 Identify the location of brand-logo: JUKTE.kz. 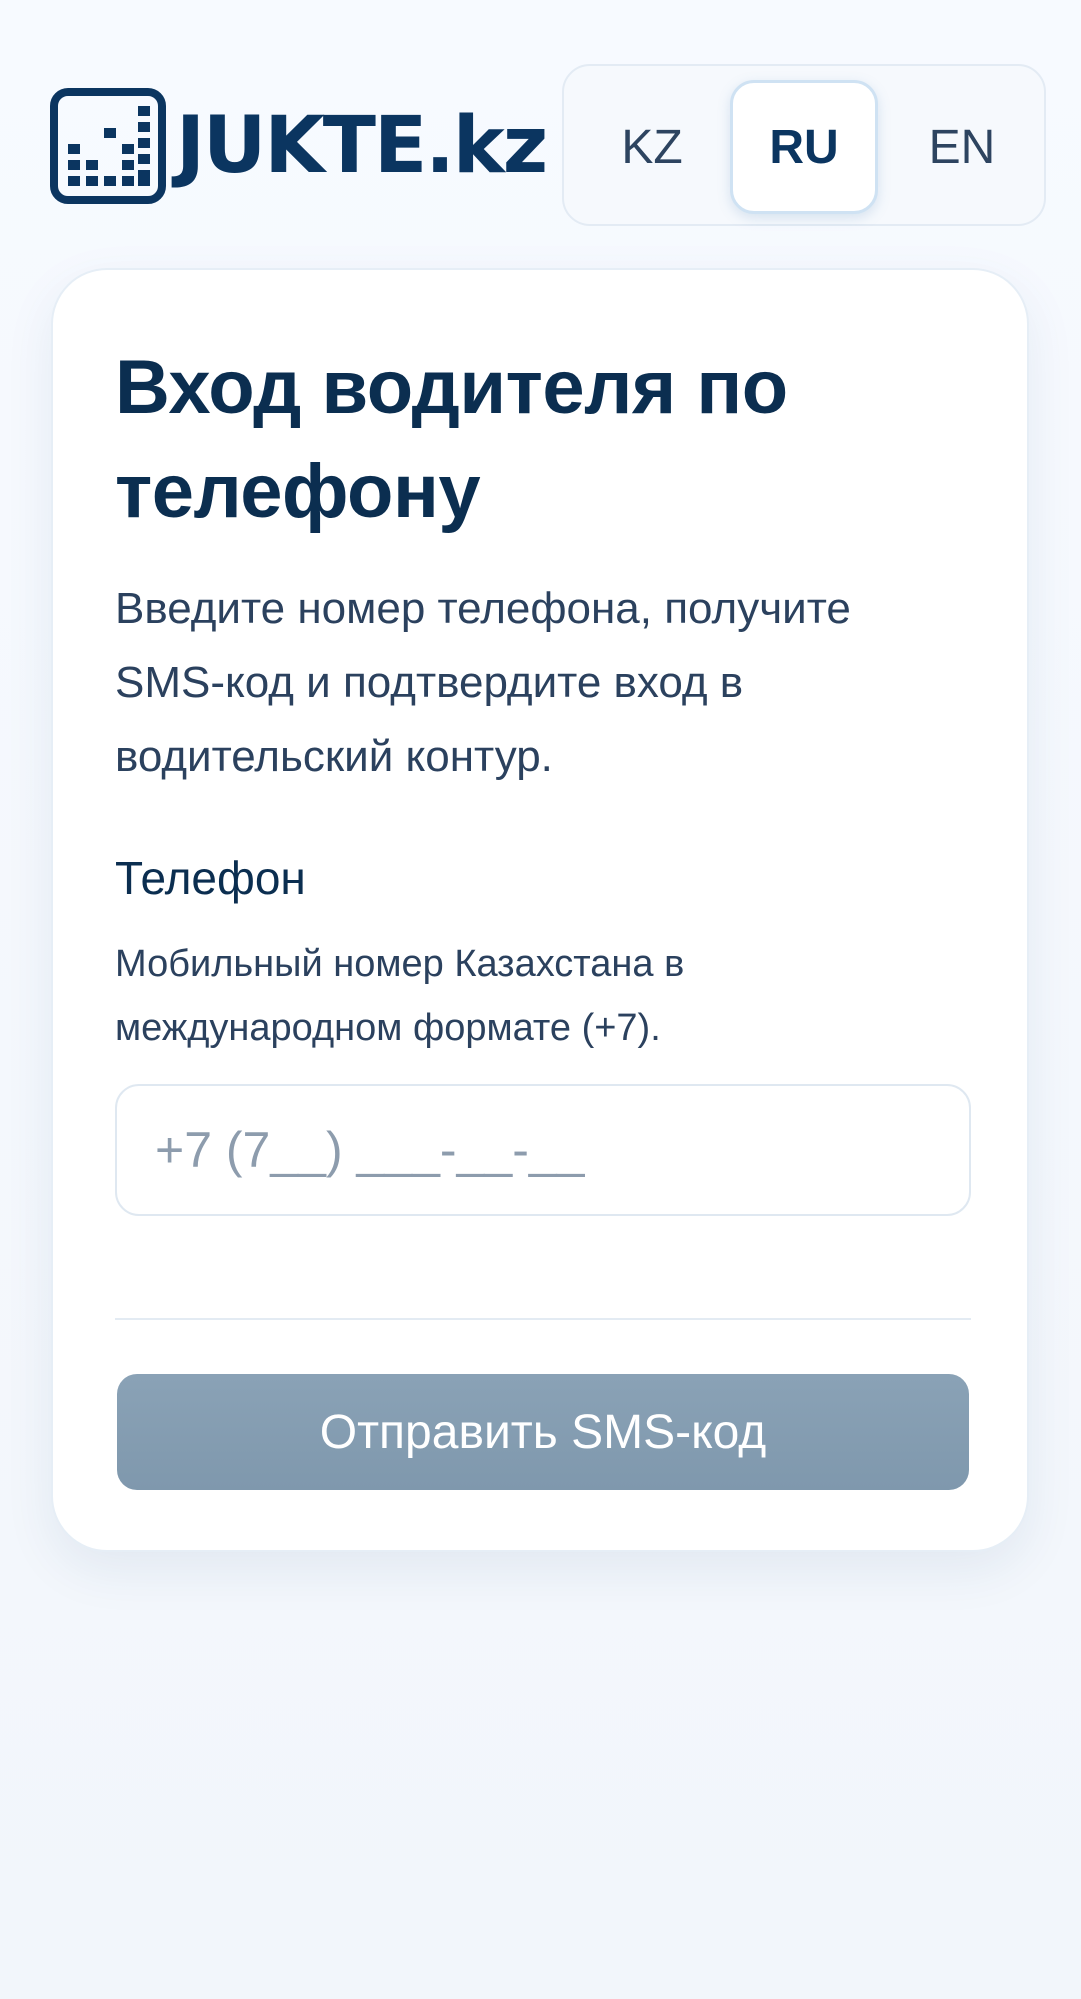
(299, 146).